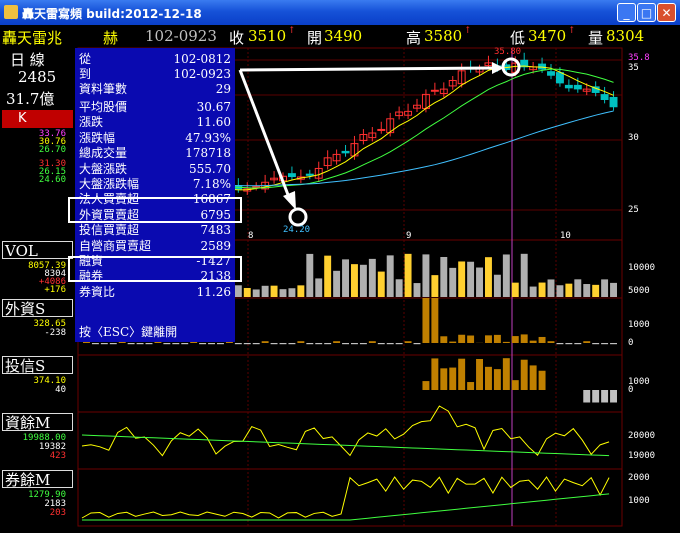 Image resolution: width=680 pixels, height=533 pixels. I want to click on stats-label: 券資比, so click(97, 291).